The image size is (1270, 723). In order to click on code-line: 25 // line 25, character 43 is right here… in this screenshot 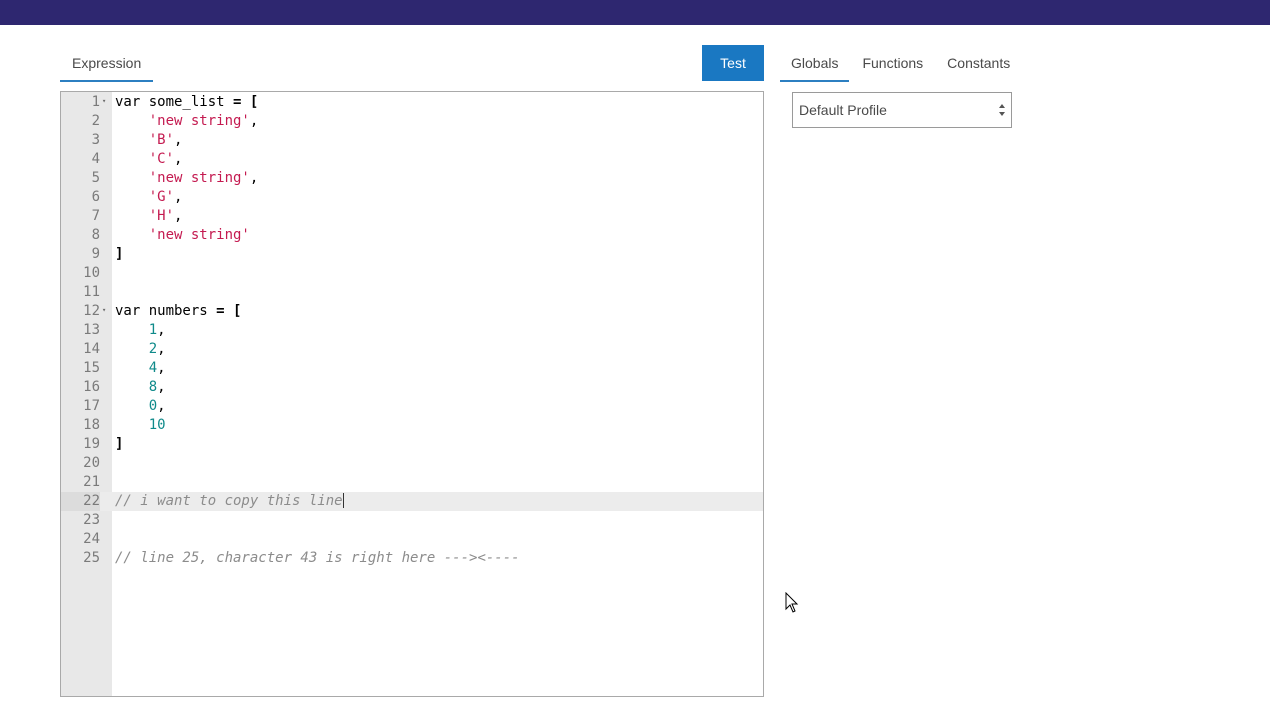, I will do `click(412, 558)`.